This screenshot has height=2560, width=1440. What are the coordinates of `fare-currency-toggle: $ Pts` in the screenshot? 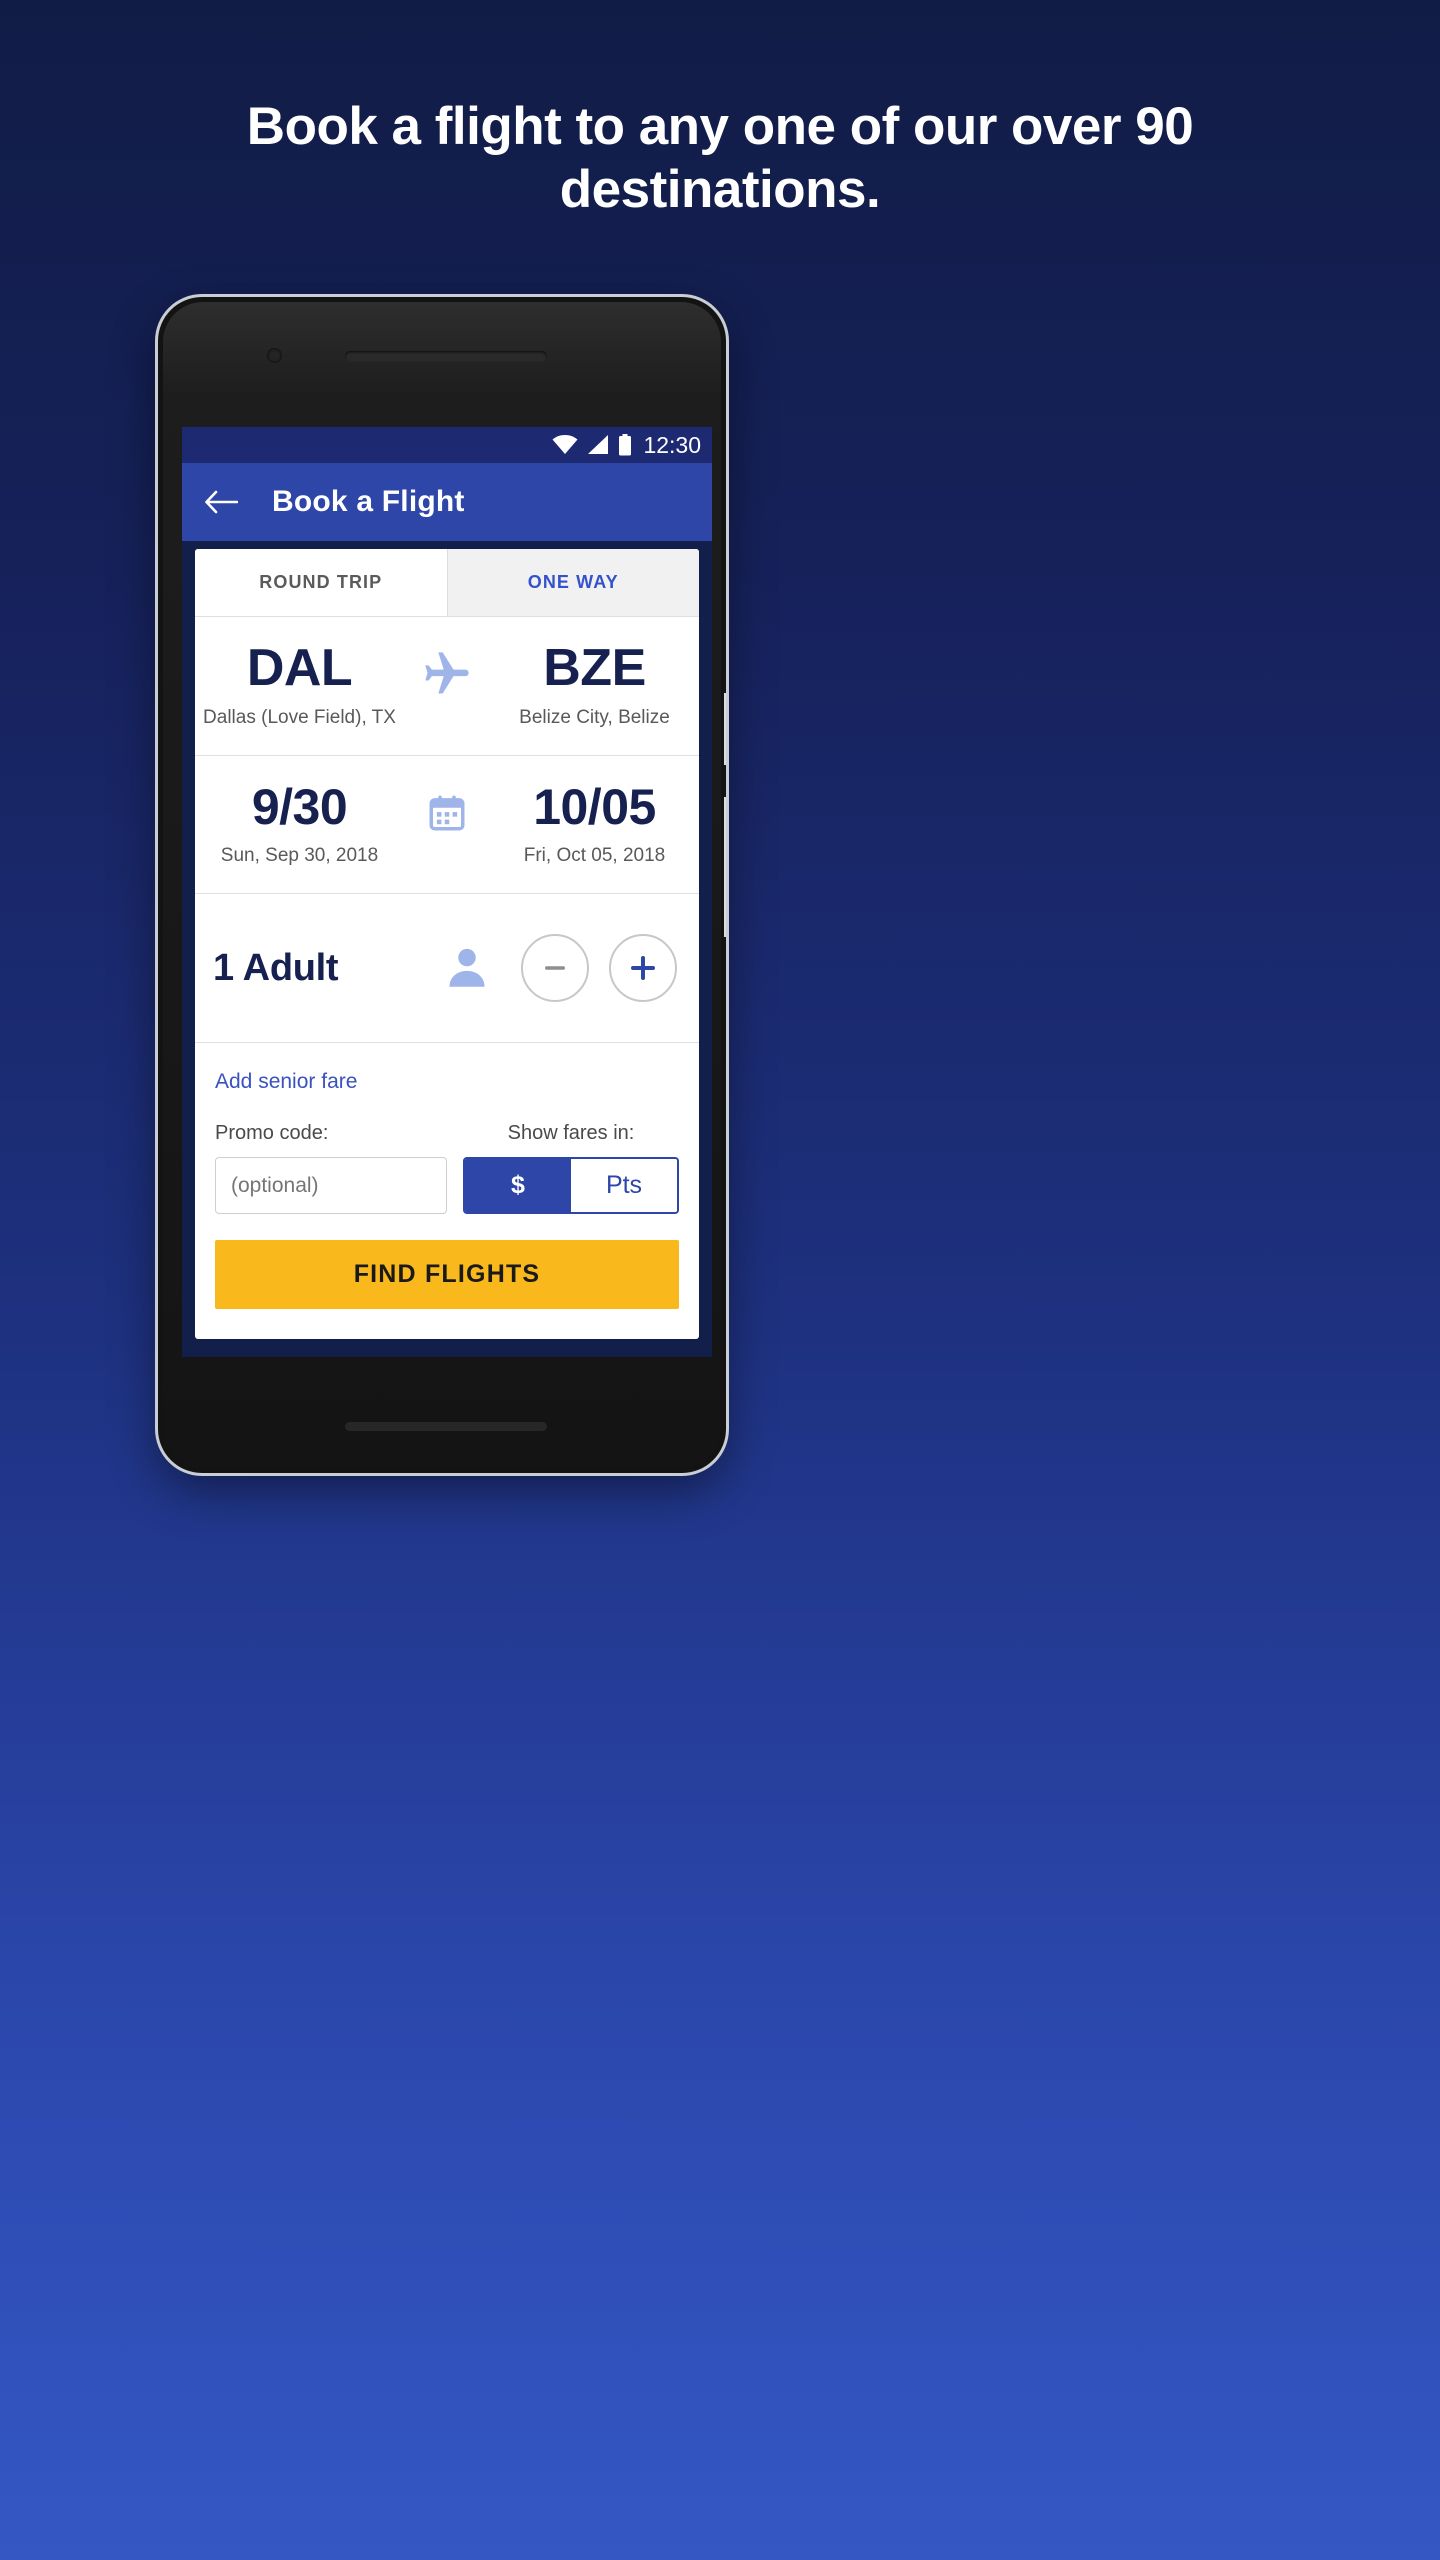 It's located at (571, 1186).